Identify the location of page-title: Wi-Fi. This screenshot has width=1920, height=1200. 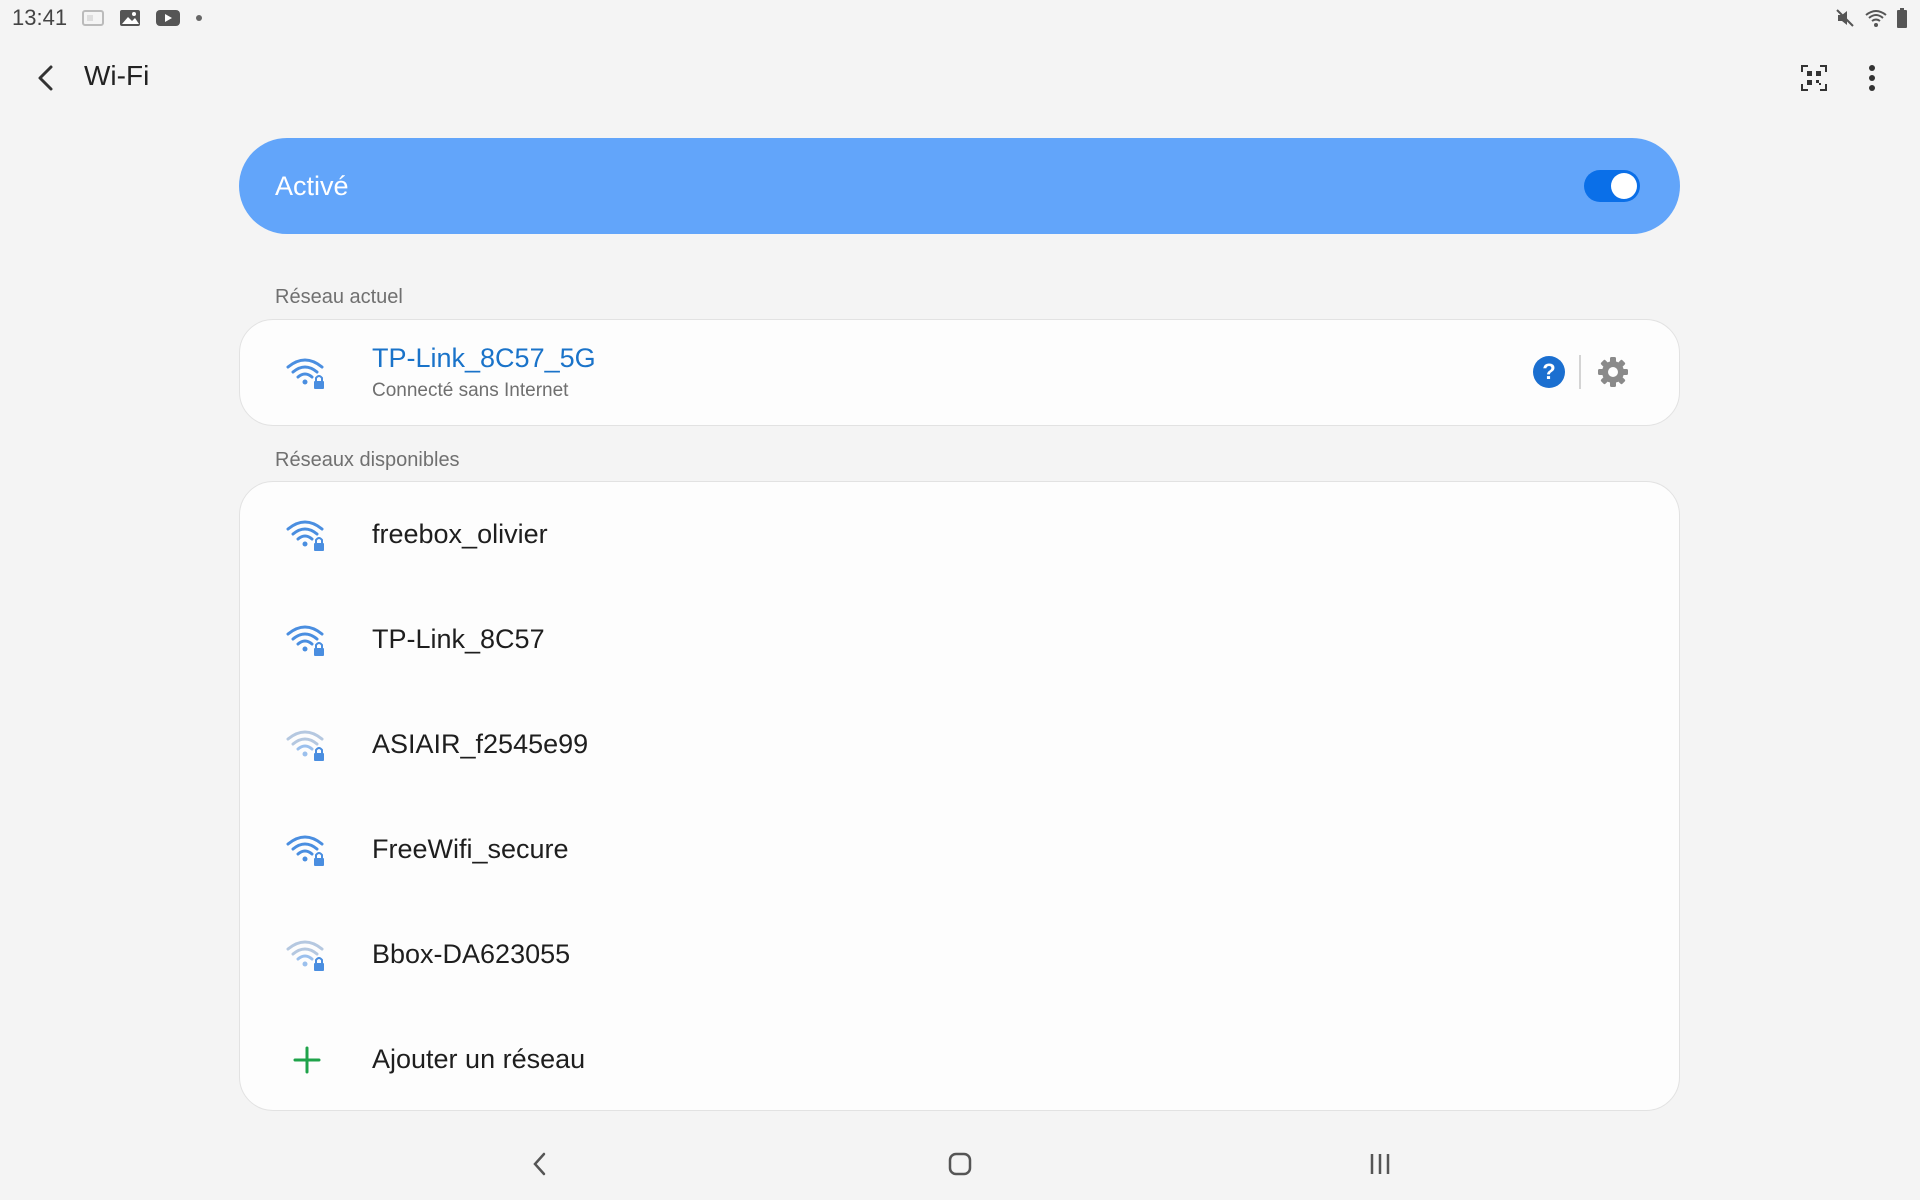
(117, 75).